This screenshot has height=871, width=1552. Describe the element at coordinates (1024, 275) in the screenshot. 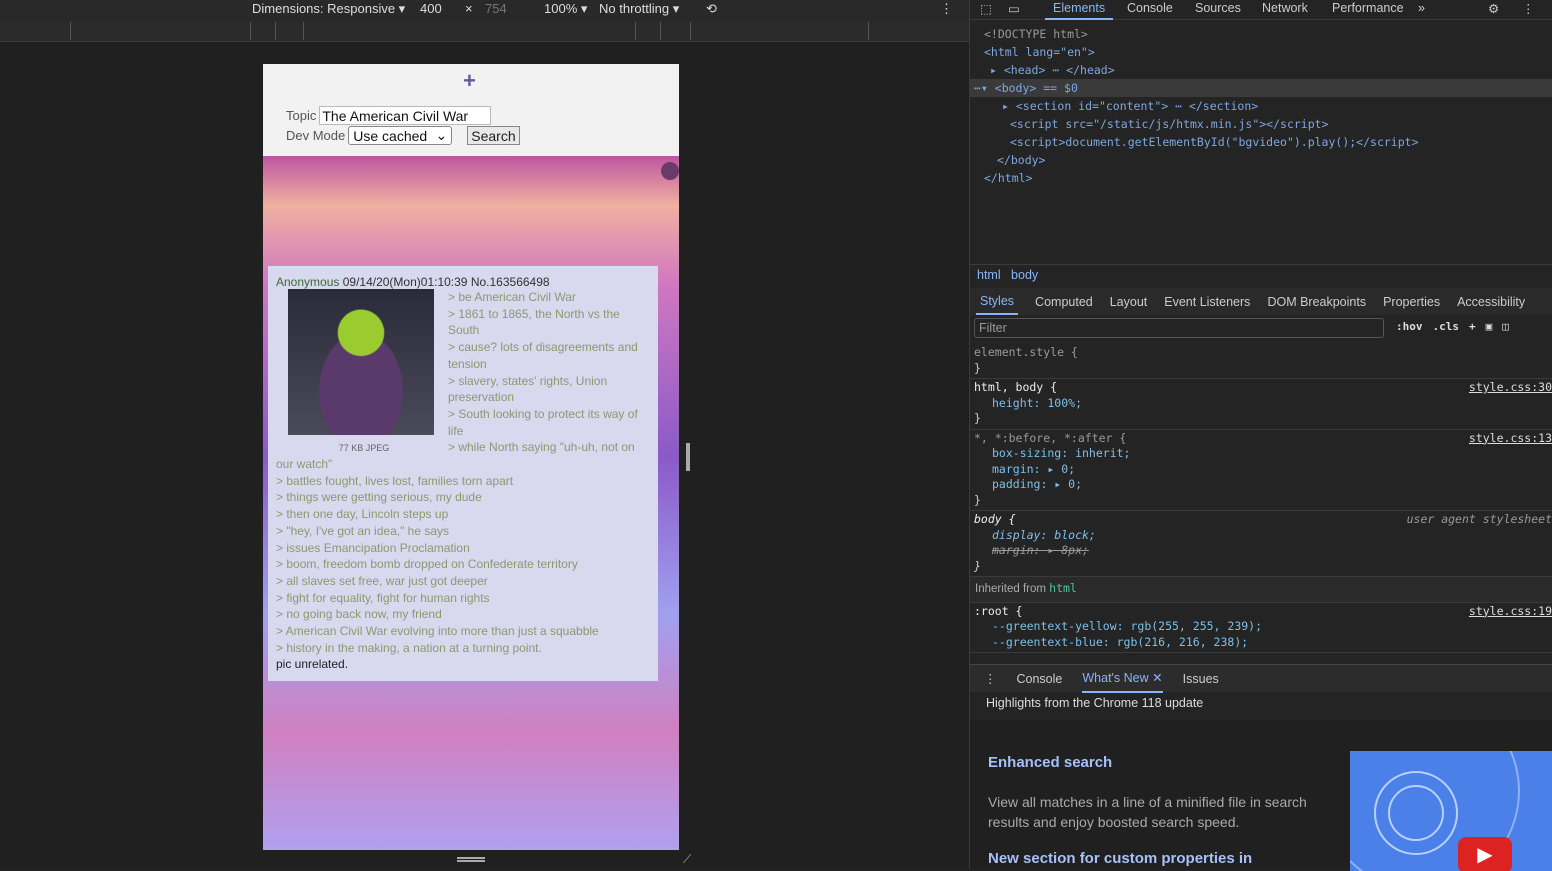

I see `breadcrumb-body: body` at that location.